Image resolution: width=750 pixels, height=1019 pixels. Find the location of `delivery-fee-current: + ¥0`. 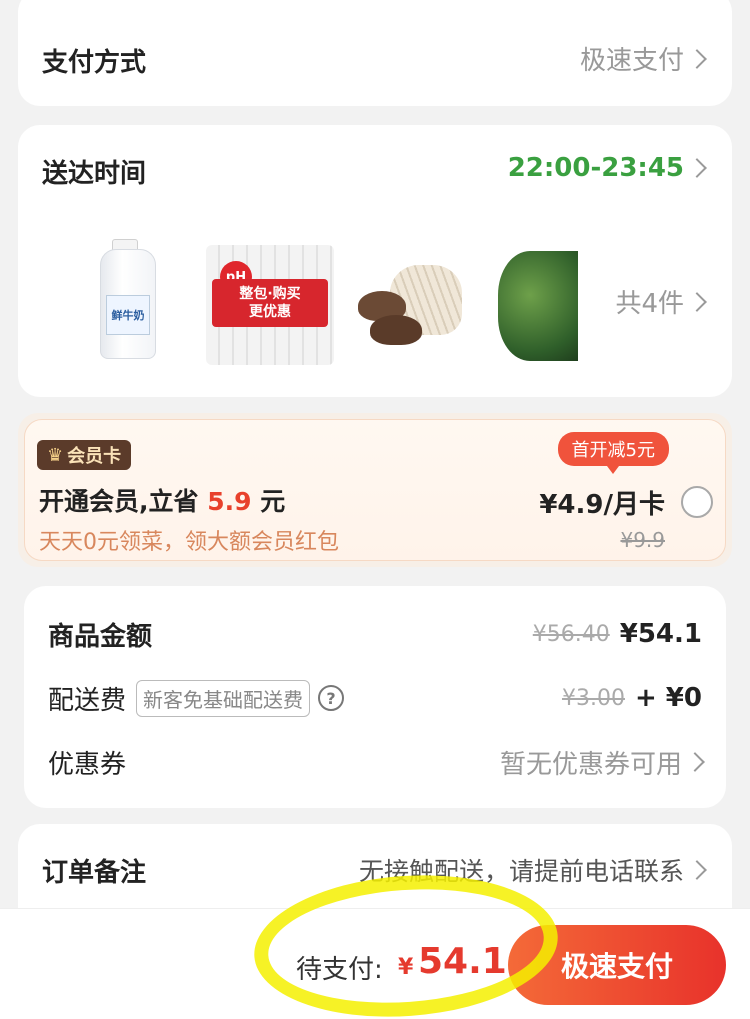

delivery-fee-current: + ¥0 is located at coordinates (668, 698).